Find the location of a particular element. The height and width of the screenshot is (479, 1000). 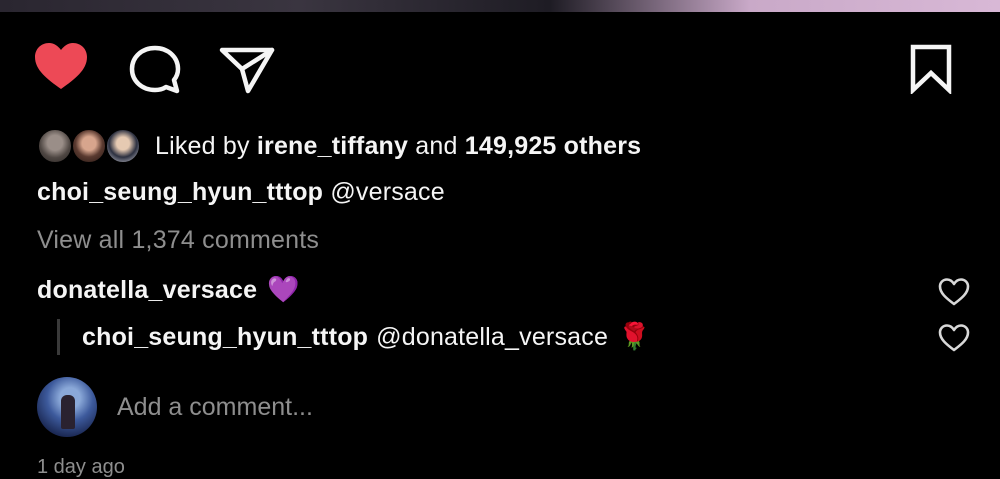

rose-emoji: 🌹 is located at coordinates (634, 337).